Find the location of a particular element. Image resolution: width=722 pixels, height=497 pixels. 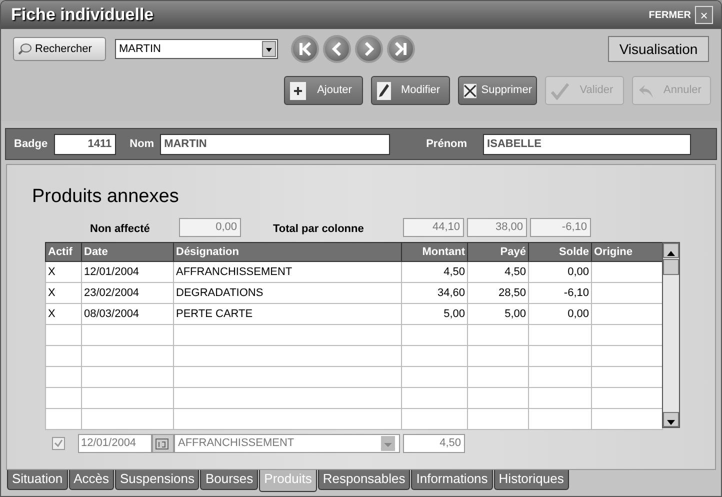

badge-label: Badge is located at coordinates (31, 144).